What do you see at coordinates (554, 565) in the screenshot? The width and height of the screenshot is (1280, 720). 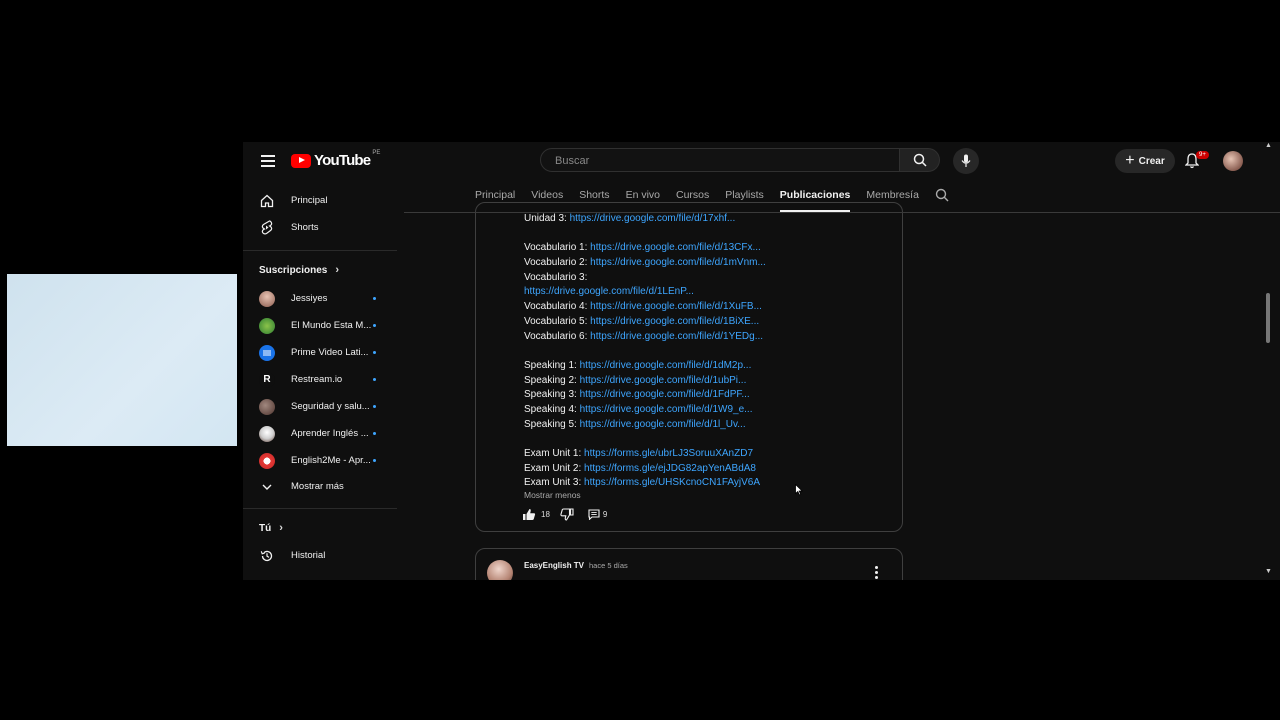 I see `post-author: EasyEnglish TV` at bounding box center [554, 565].